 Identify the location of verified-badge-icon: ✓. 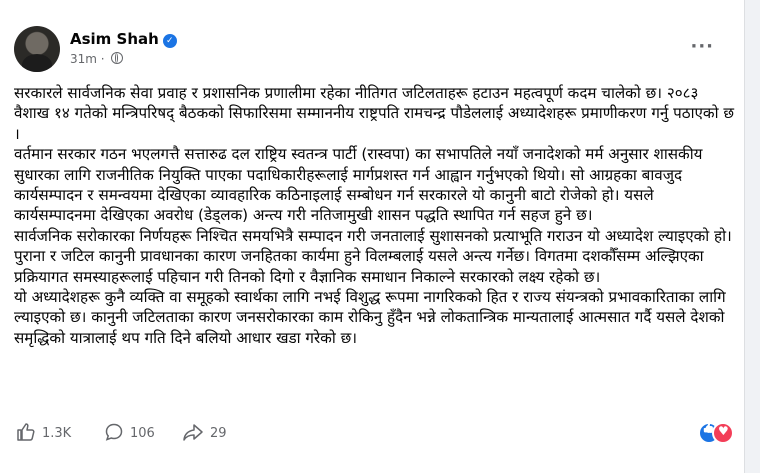
(169, 41).